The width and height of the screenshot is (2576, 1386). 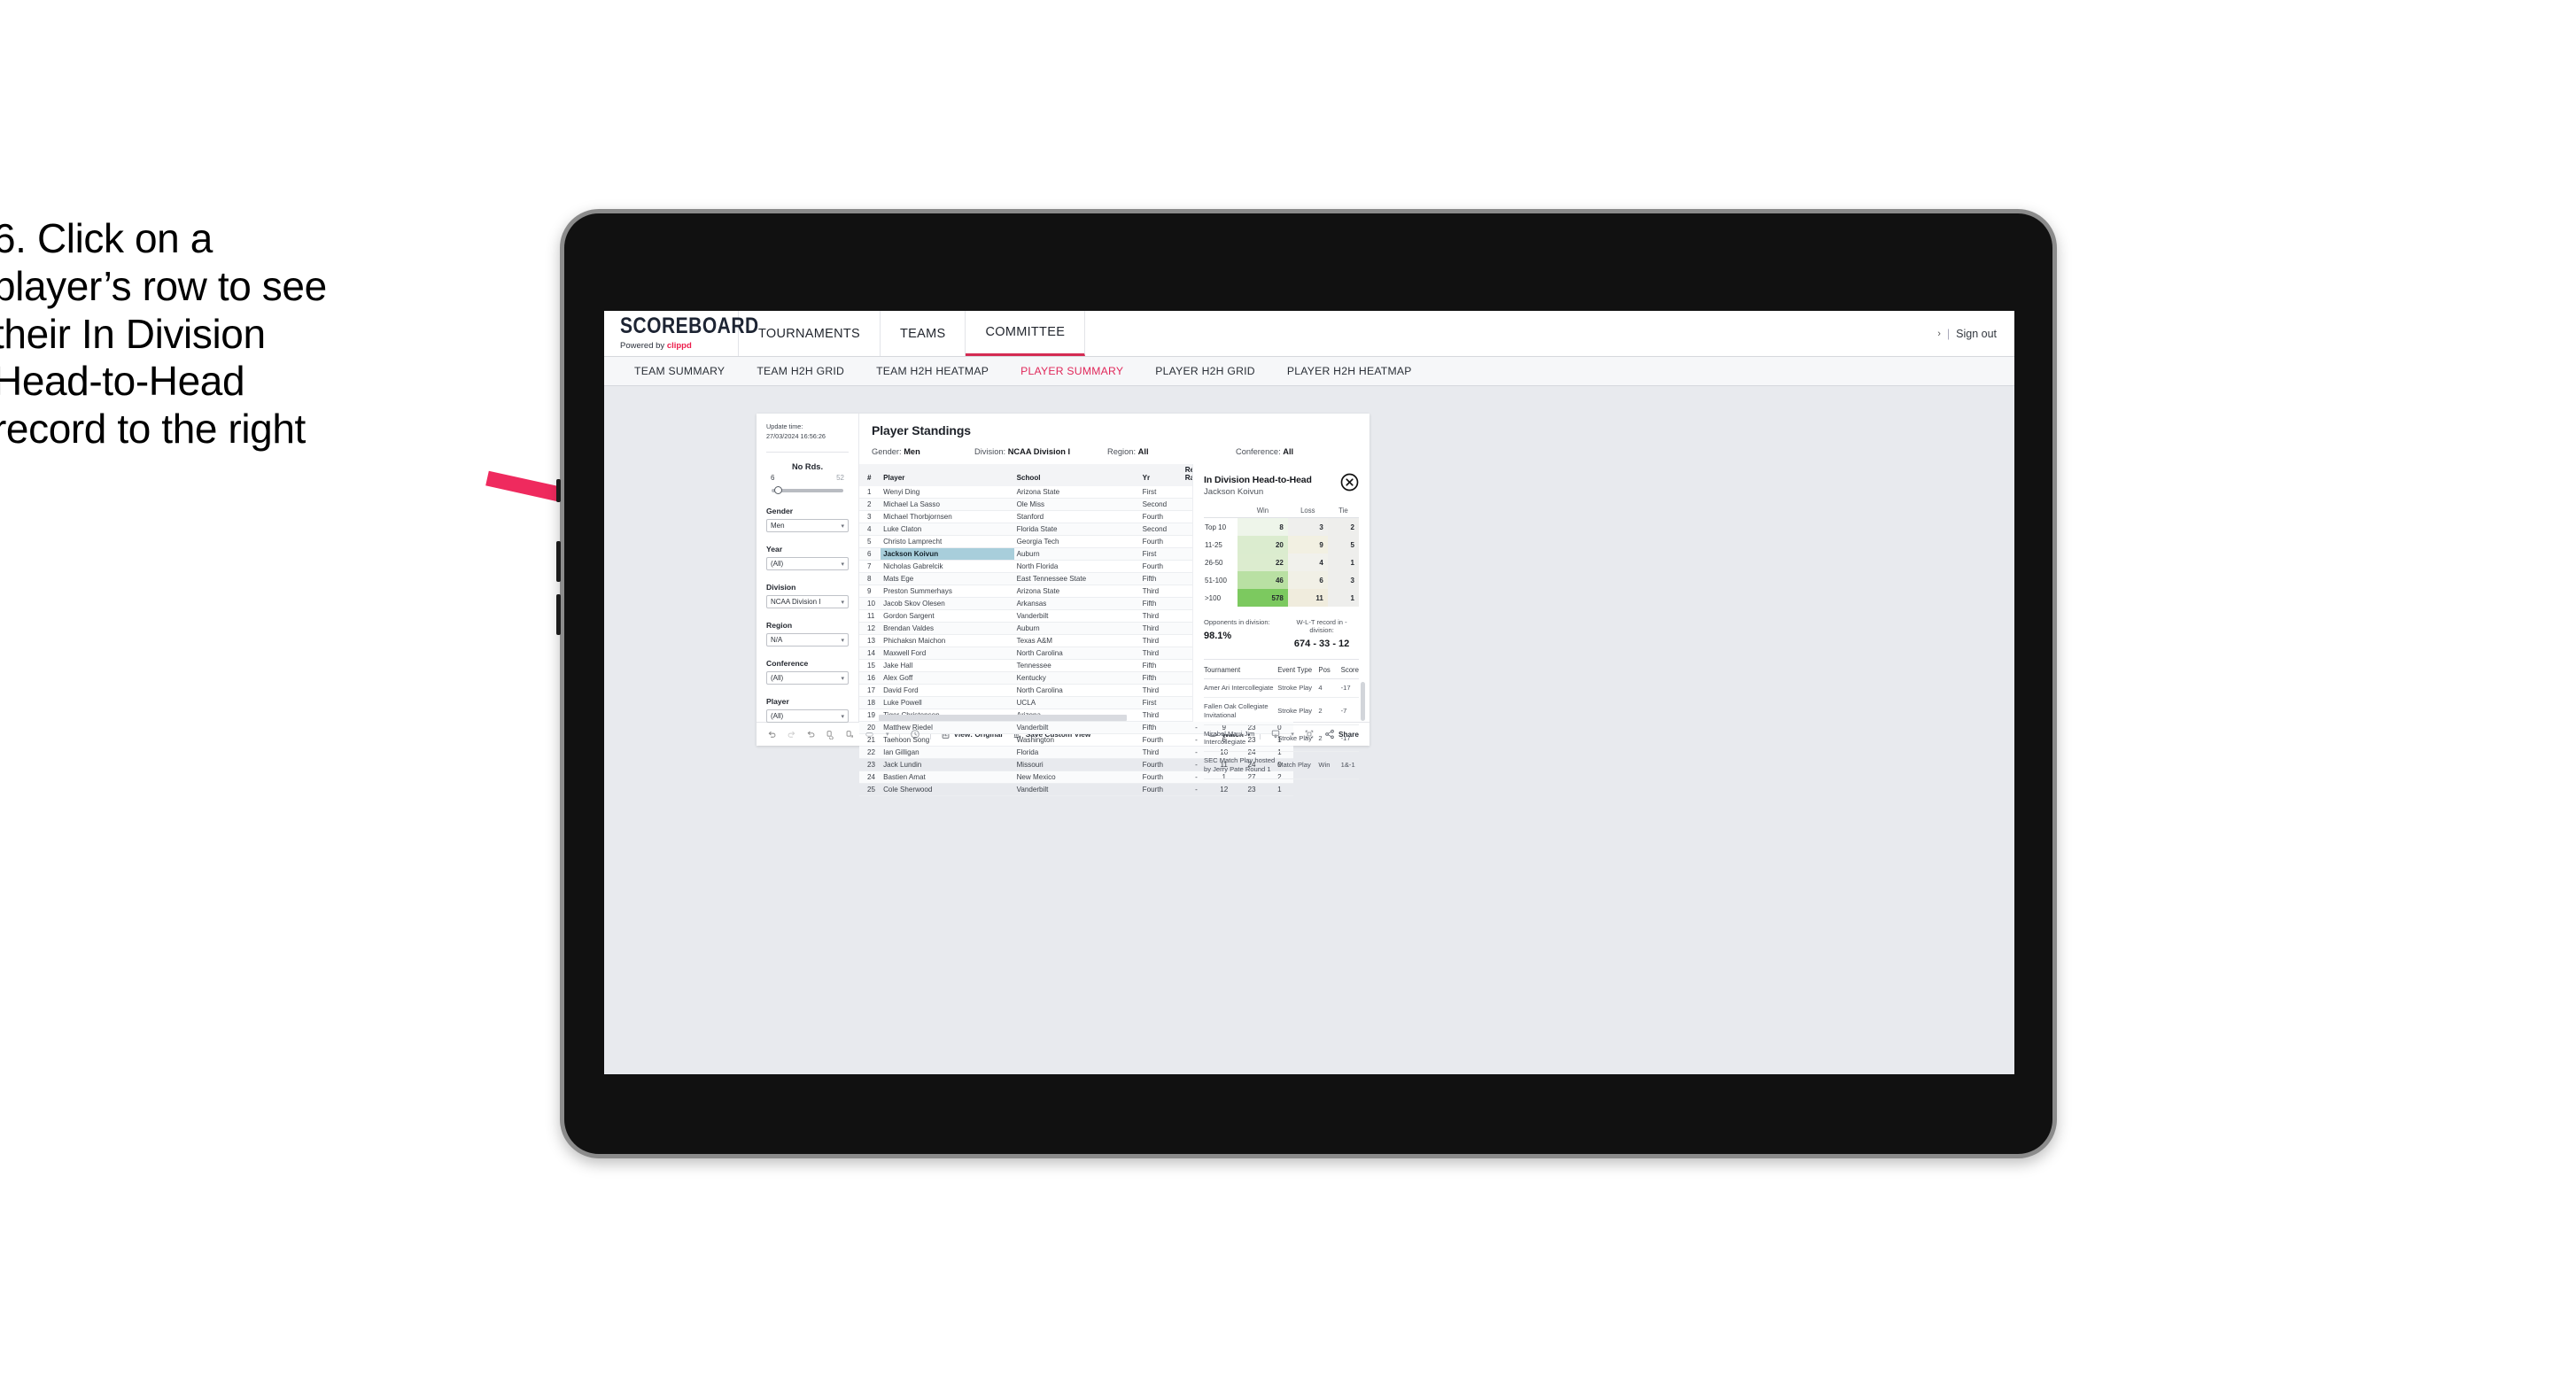 I want to click on revert-icon, so click(x=811, y=735).